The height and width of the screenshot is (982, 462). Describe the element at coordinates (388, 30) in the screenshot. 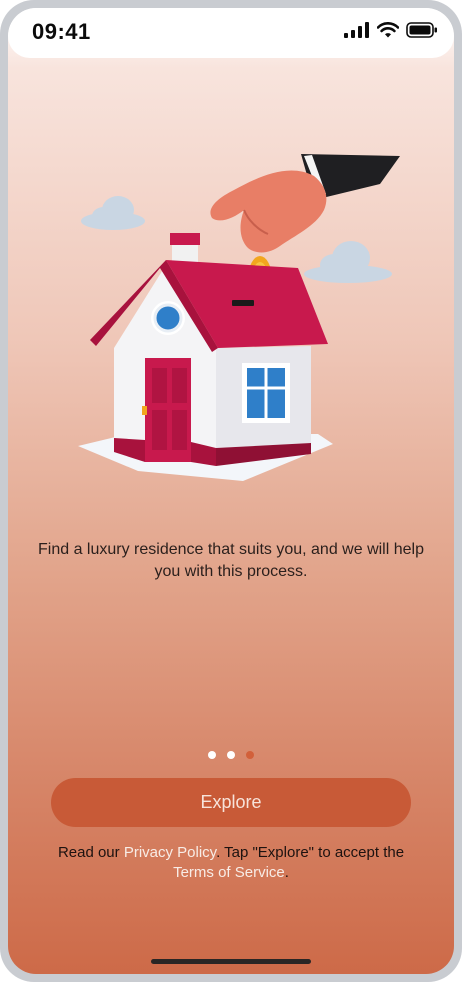

I see `wifi-icon` at that location.